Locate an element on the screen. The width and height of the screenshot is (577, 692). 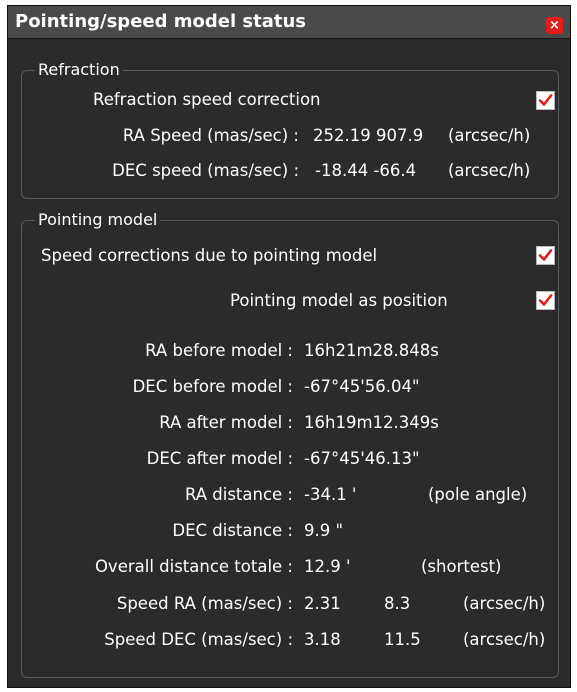
pointing-model-group-title: Pointing model is located at coordinates (98, 220).